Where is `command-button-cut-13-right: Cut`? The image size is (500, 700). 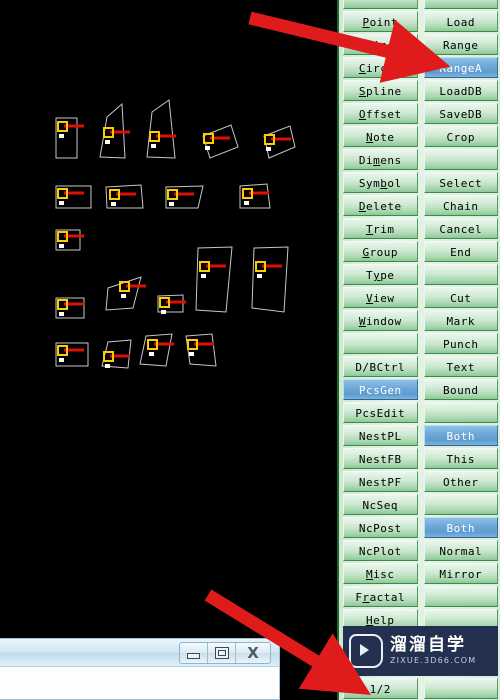
command-button-cut-13-right: Cut is located at coordinates (460, 297).